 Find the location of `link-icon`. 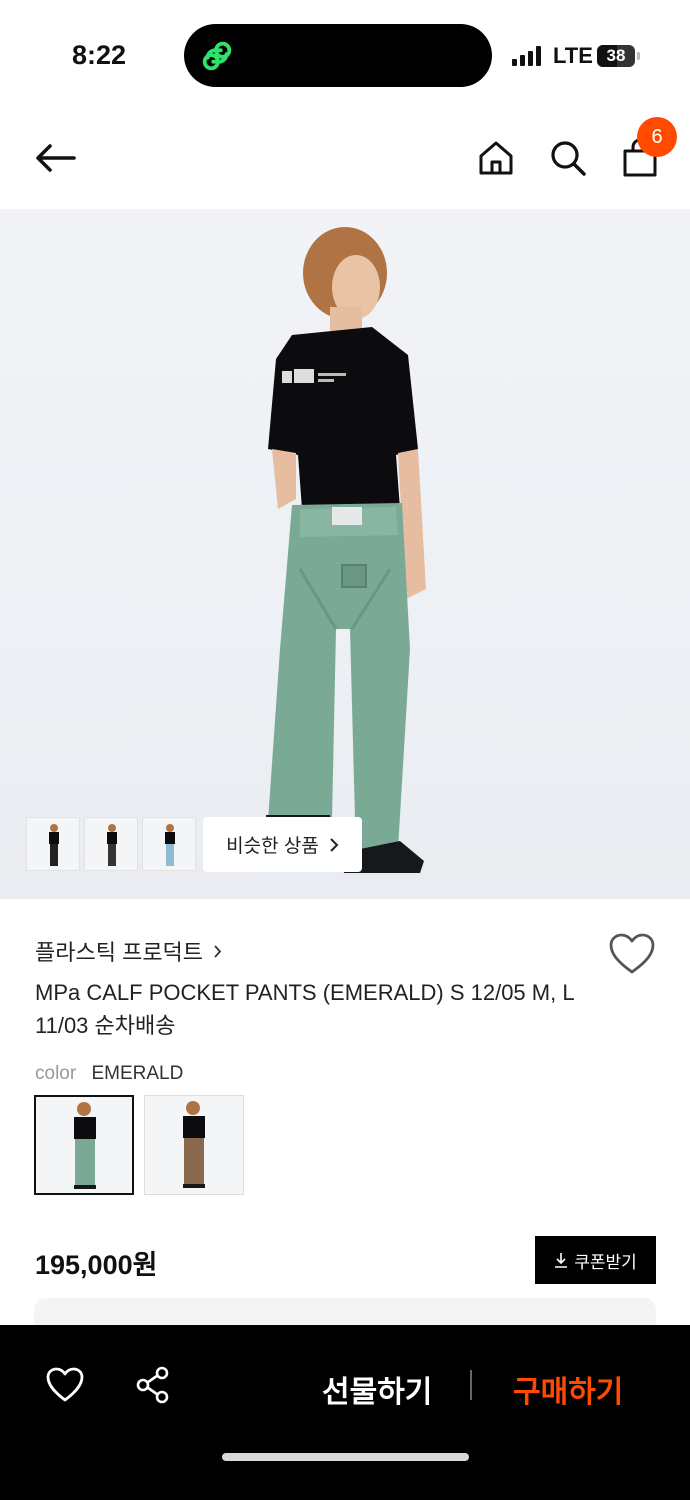

link-icon is located at coordinates (217, 56).